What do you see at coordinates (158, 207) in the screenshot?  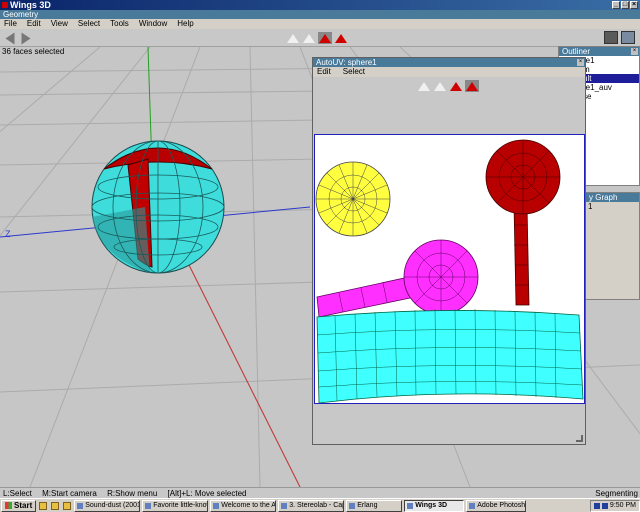 I see `sphere-model` at bounding box center [158, 207].